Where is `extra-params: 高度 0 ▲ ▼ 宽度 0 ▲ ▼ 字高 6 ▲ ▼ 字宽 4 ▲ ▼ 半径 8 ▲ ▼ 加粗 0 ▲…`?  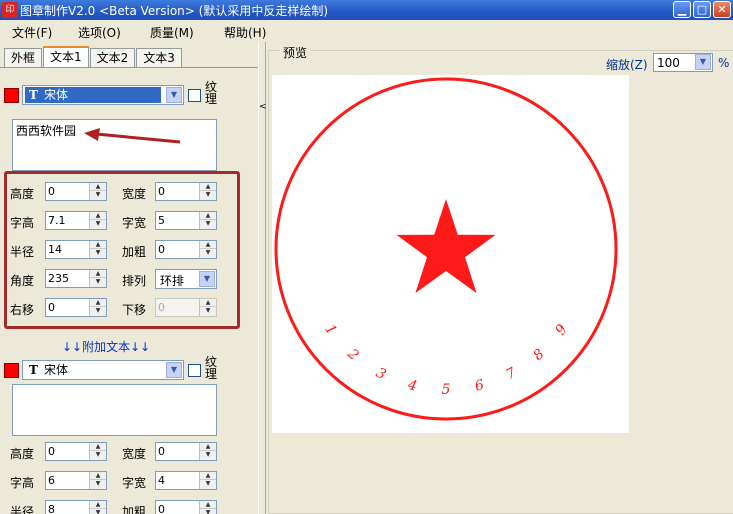 extra-params: 高度 0 ▲ ▼ 宽度 0 ▲ ▼ 字高 6 ▲ ▼ 字宽 4 ▲ ▼ 半径 8 ▲ ▼ 加粗 0 ▲… is located at coordinates (129, 477).